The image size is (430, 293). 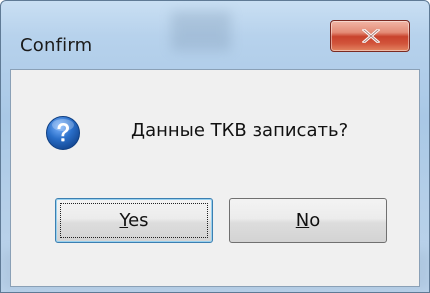 I want to click on question-icon, so click(x=63, y=133).